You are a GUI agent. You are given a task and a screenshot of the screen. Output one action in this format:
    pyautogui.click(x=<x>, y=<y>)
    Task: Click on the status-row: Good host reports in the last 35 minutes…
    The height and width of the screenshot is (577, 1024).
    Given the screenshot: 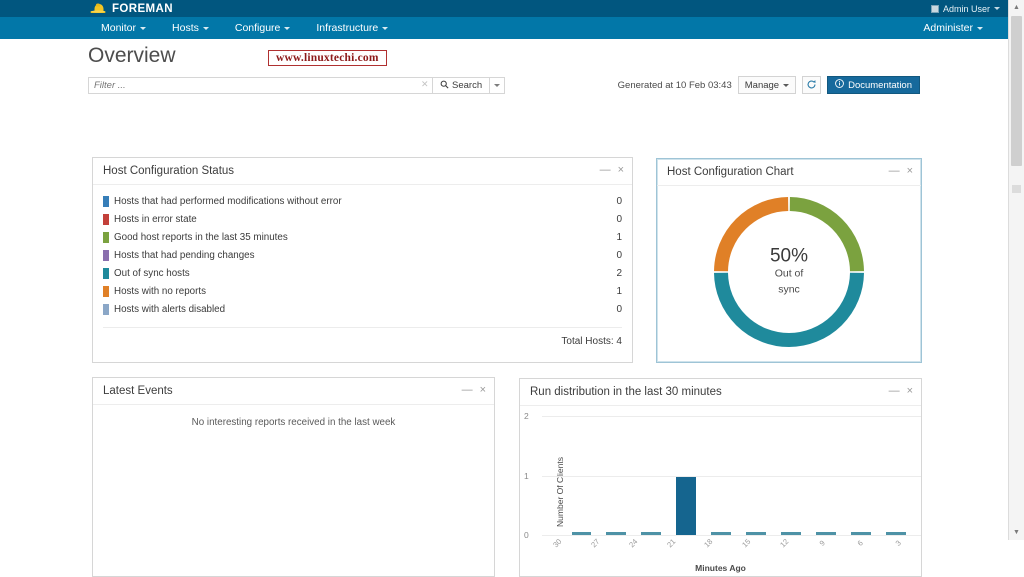 What is the action you would take?
    pyautogui.click(x=362, y=237)
    